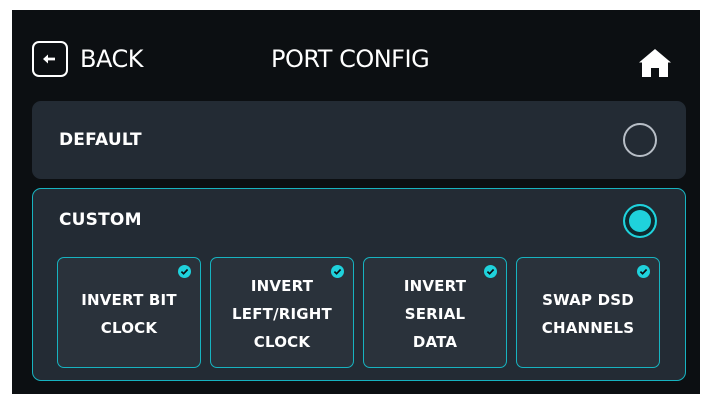 The width and height of the screenshot is (712, 394). I want to click on toggle-label: INVERT SERIAL DATA, so click(435, 313).